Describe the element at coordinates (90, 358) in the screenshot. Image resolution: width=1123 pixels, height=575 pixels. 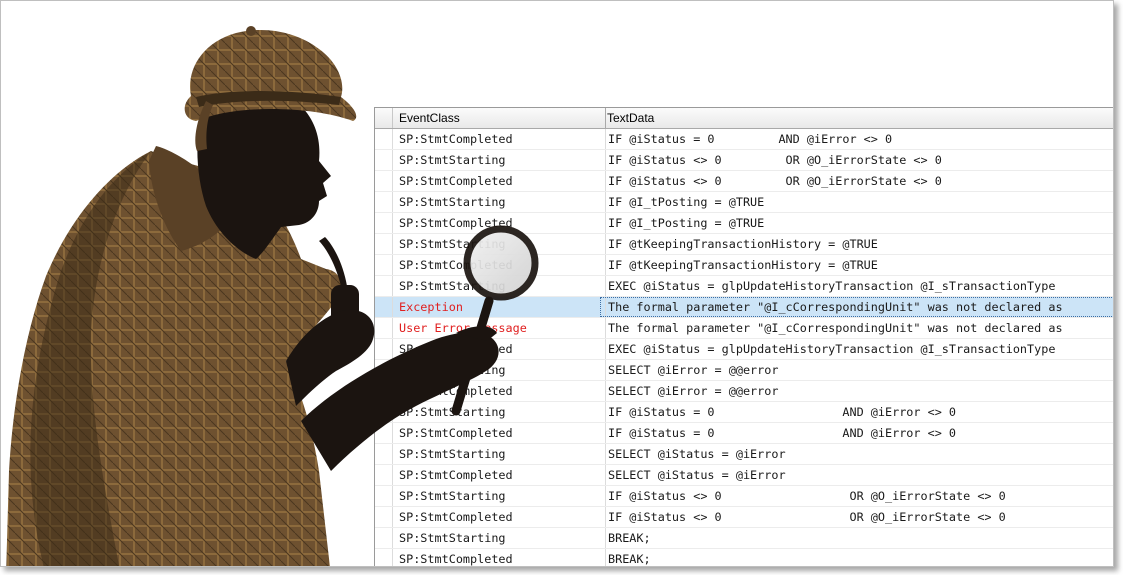
I see `coat-shadow` at that location.